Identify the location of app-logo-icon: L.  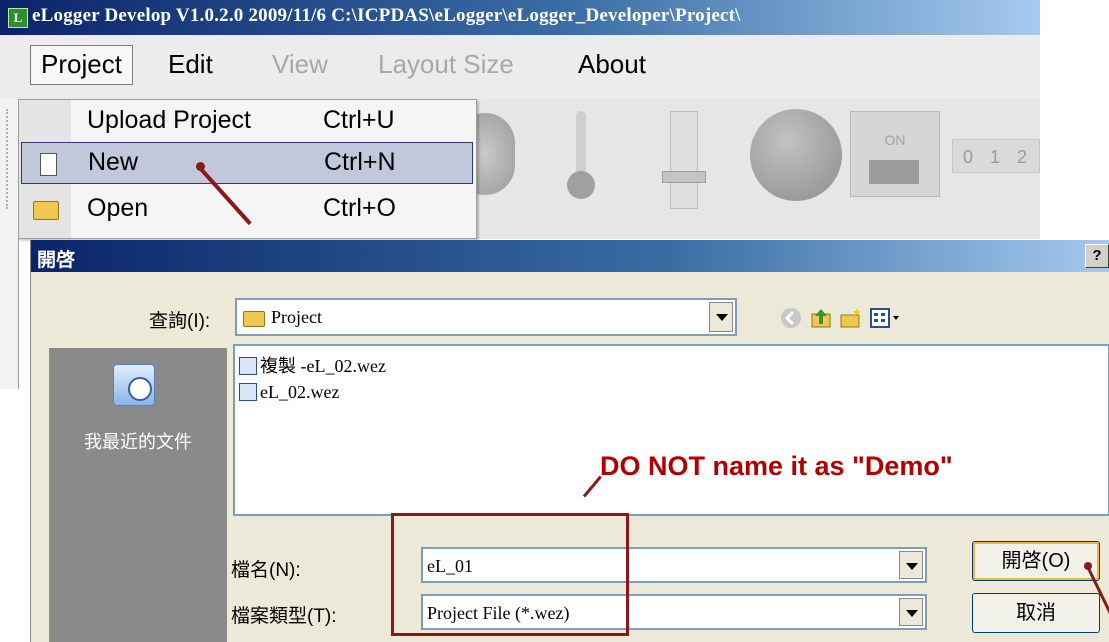
(18, 18).